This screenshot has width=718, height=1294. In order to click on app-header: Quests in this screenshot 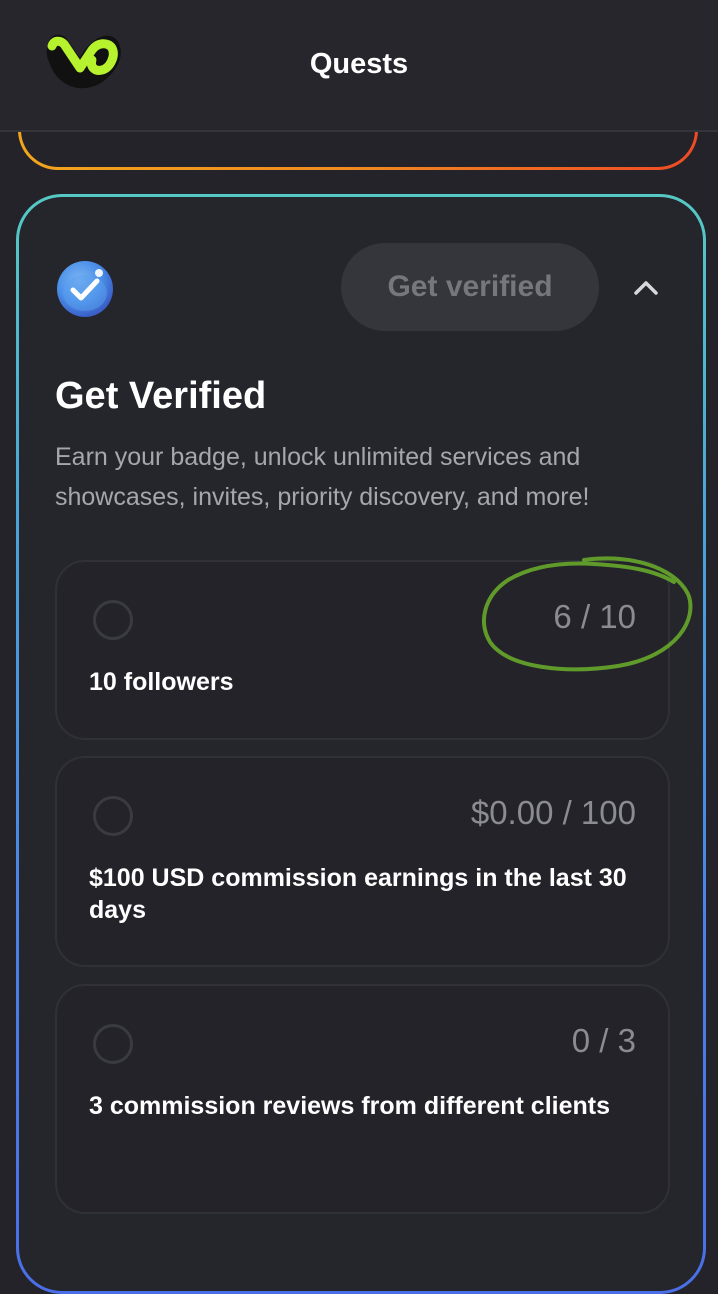, I will do `click(359, 66)`.